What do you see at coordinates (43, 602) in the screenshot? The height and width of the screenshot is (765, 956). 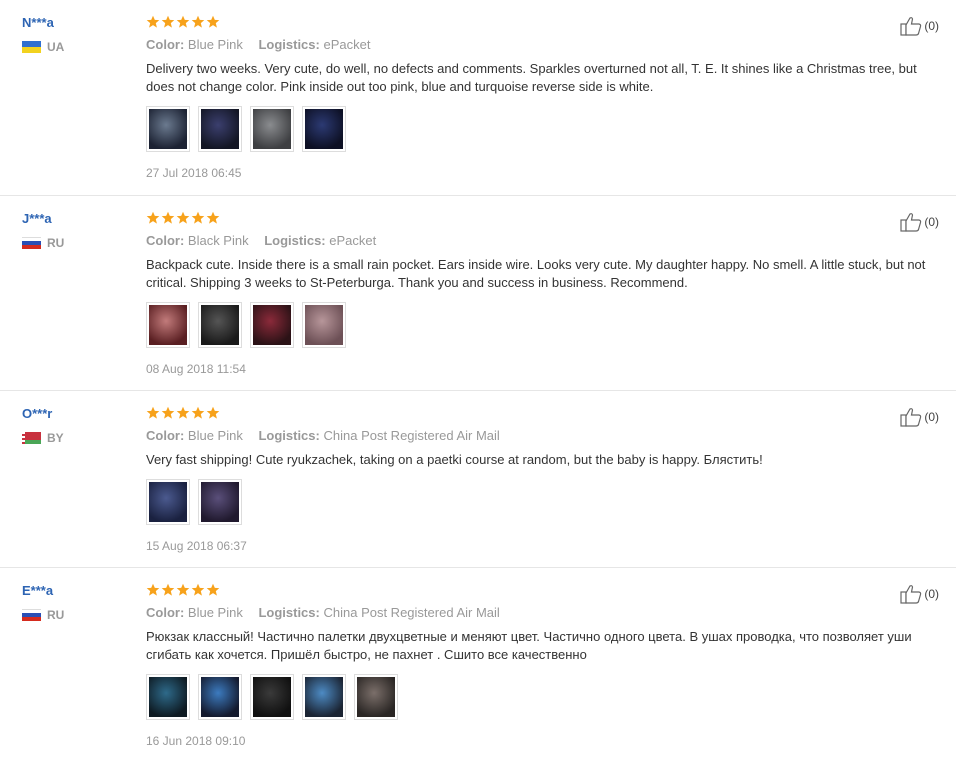 I see `buyer-info: E***a RU` at bounding box center [43, 602].